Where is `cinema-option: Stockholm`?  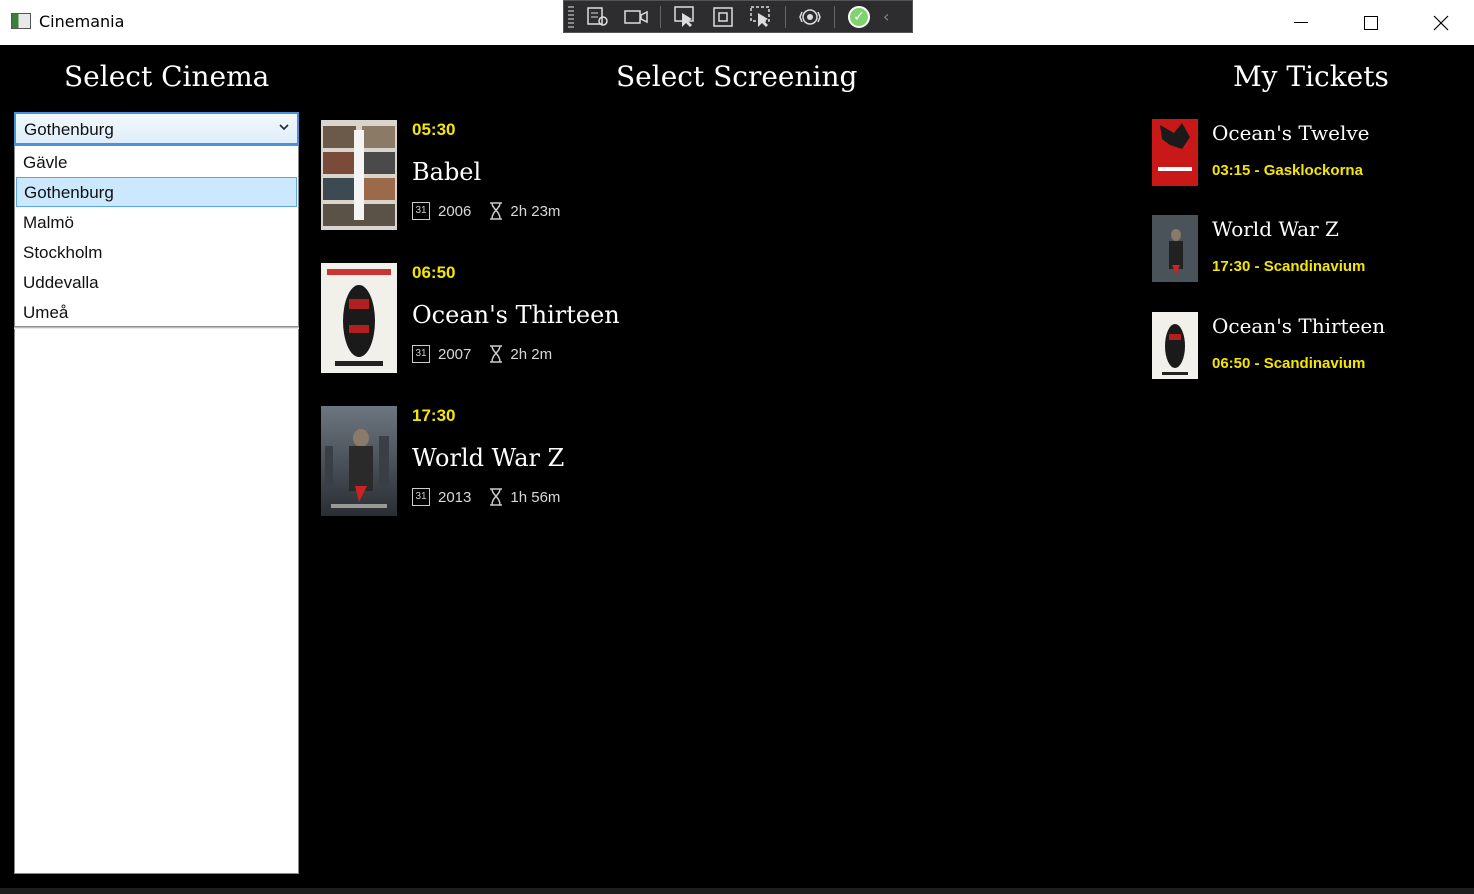
cinema-option: Stockholm is located at coordinates (156, 253).